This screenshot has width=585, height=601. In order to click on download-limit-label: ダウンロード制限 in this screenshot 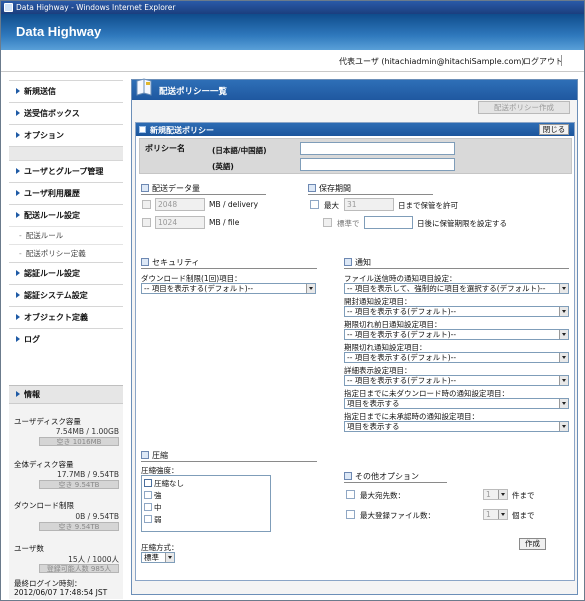, I will do `click(44, 505)`.